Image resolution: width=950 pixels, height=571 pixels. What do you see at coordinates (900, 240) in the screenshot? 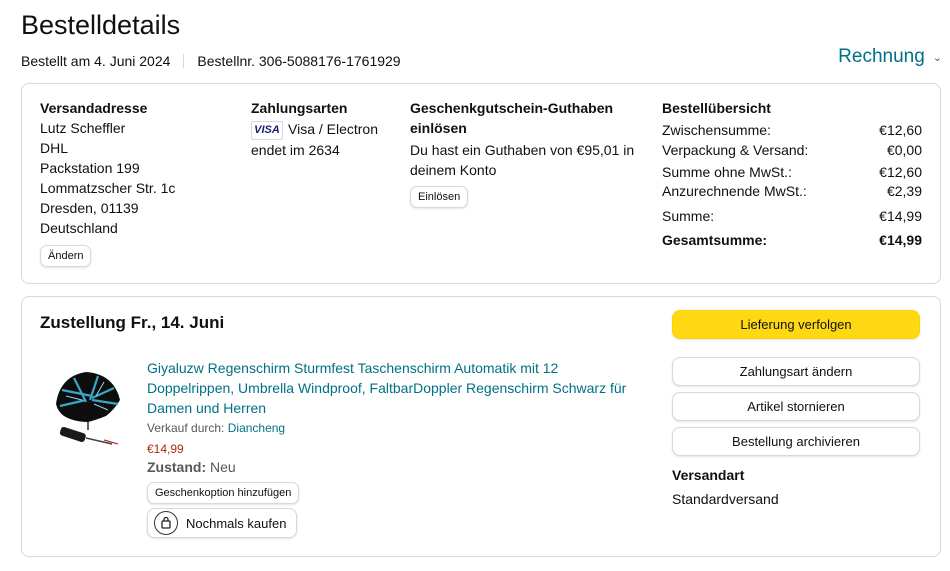
I see `total-value: €14,99` at bounding box center [900, 240].